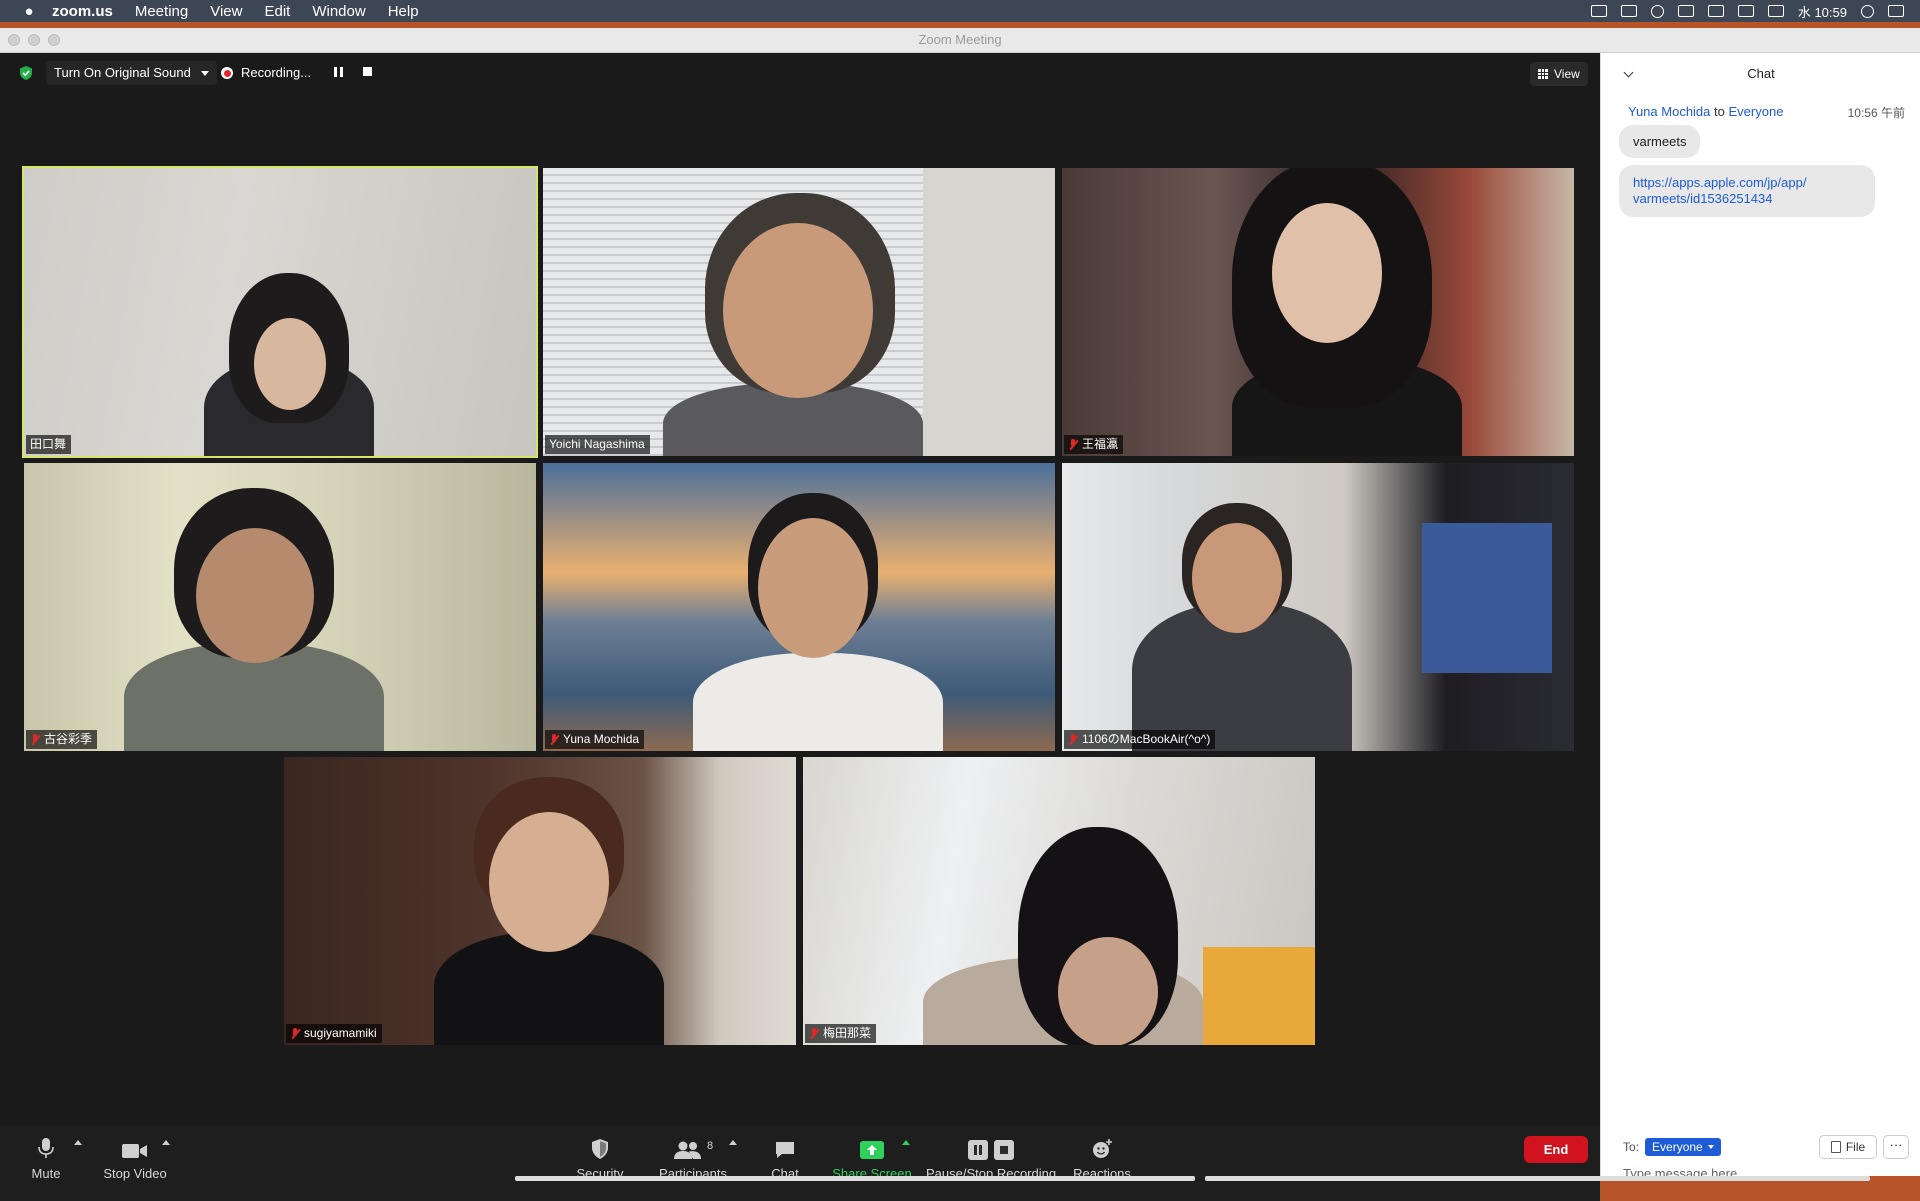 The width and height of the screenshot is (1920, 1201). What do you see at coordinates (595, 739) in the screenshot?
I see `participant-nametag: Yuna Mochida` at bounding box center [595, 739].